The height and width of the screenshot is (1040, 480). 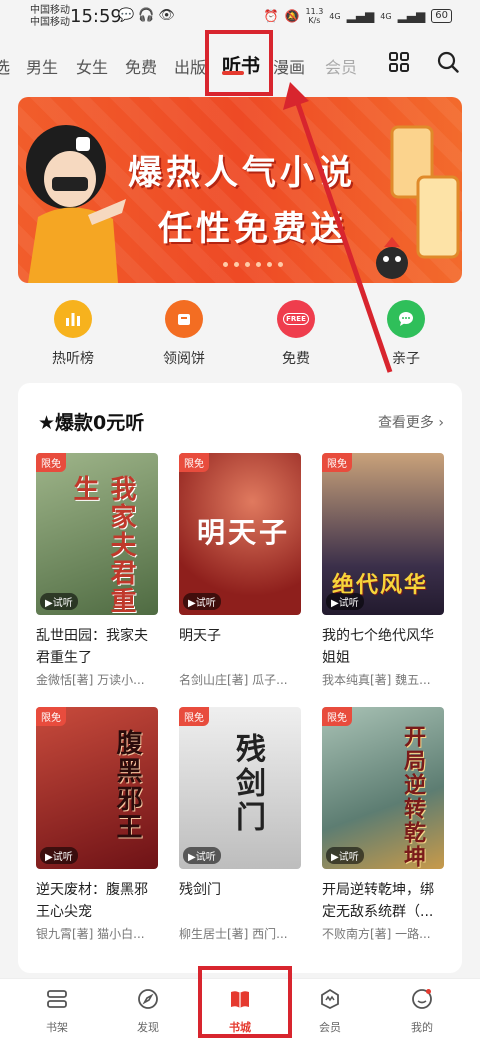 I want to click on book-title: 明天子, so click(x=200, y=636).